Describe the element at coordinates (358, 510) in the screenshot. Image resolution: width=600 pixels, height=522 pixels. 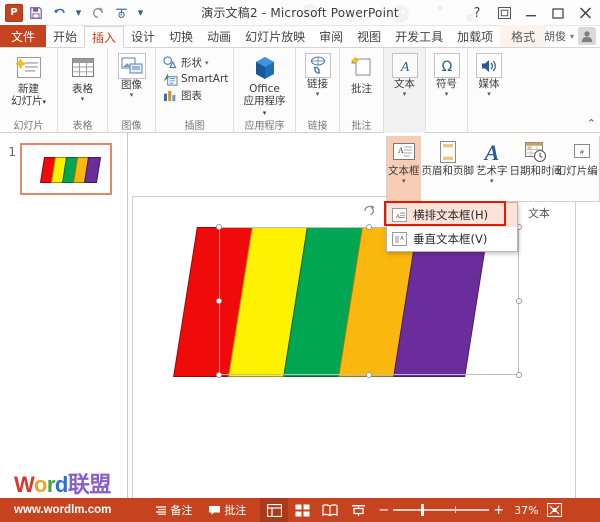
I see `view-slideshow-button` at that location.